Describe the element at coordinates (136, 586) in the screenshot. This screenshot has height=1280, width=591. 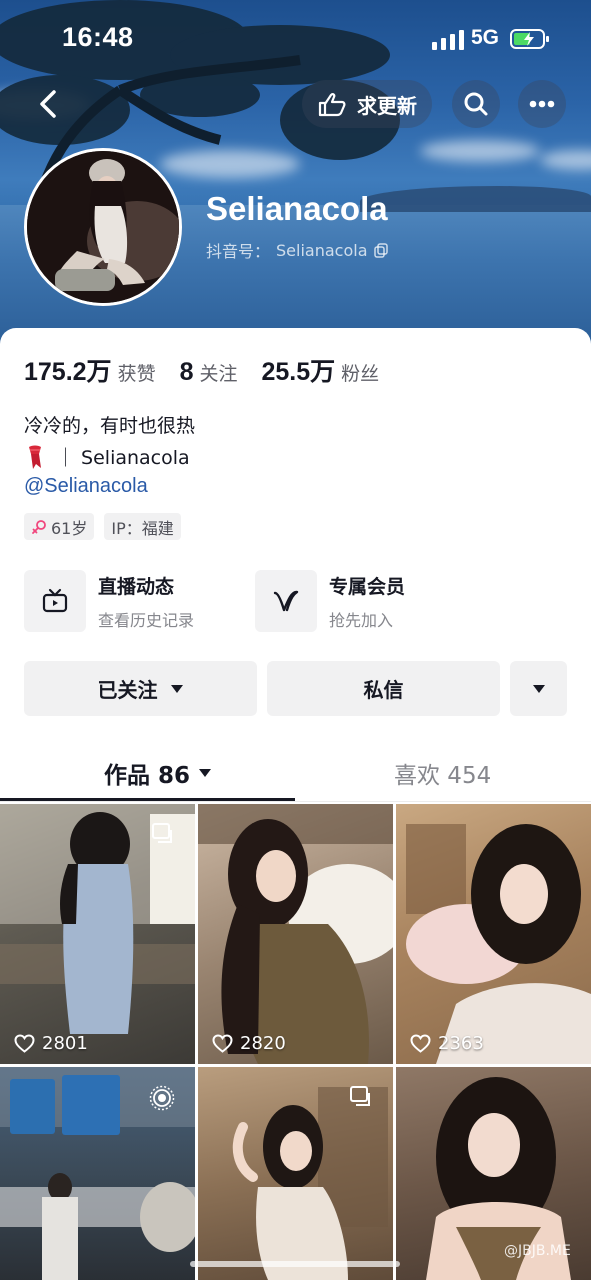
I see `live-title: 直播动态` at that location.